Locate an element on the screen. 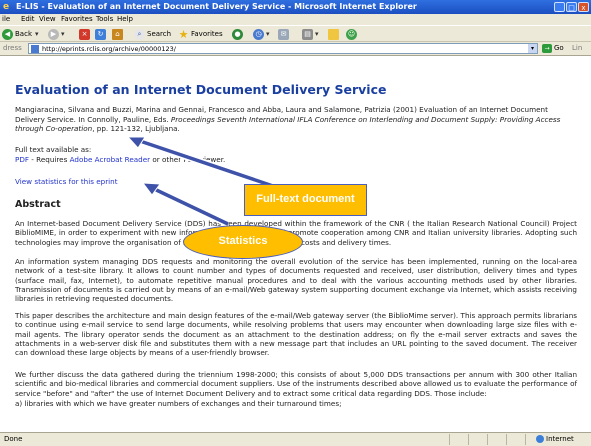 Image resolution: width=591 pixels, height=446 pixels. zone-indicator: Internet is located at coordinates (555, 439).